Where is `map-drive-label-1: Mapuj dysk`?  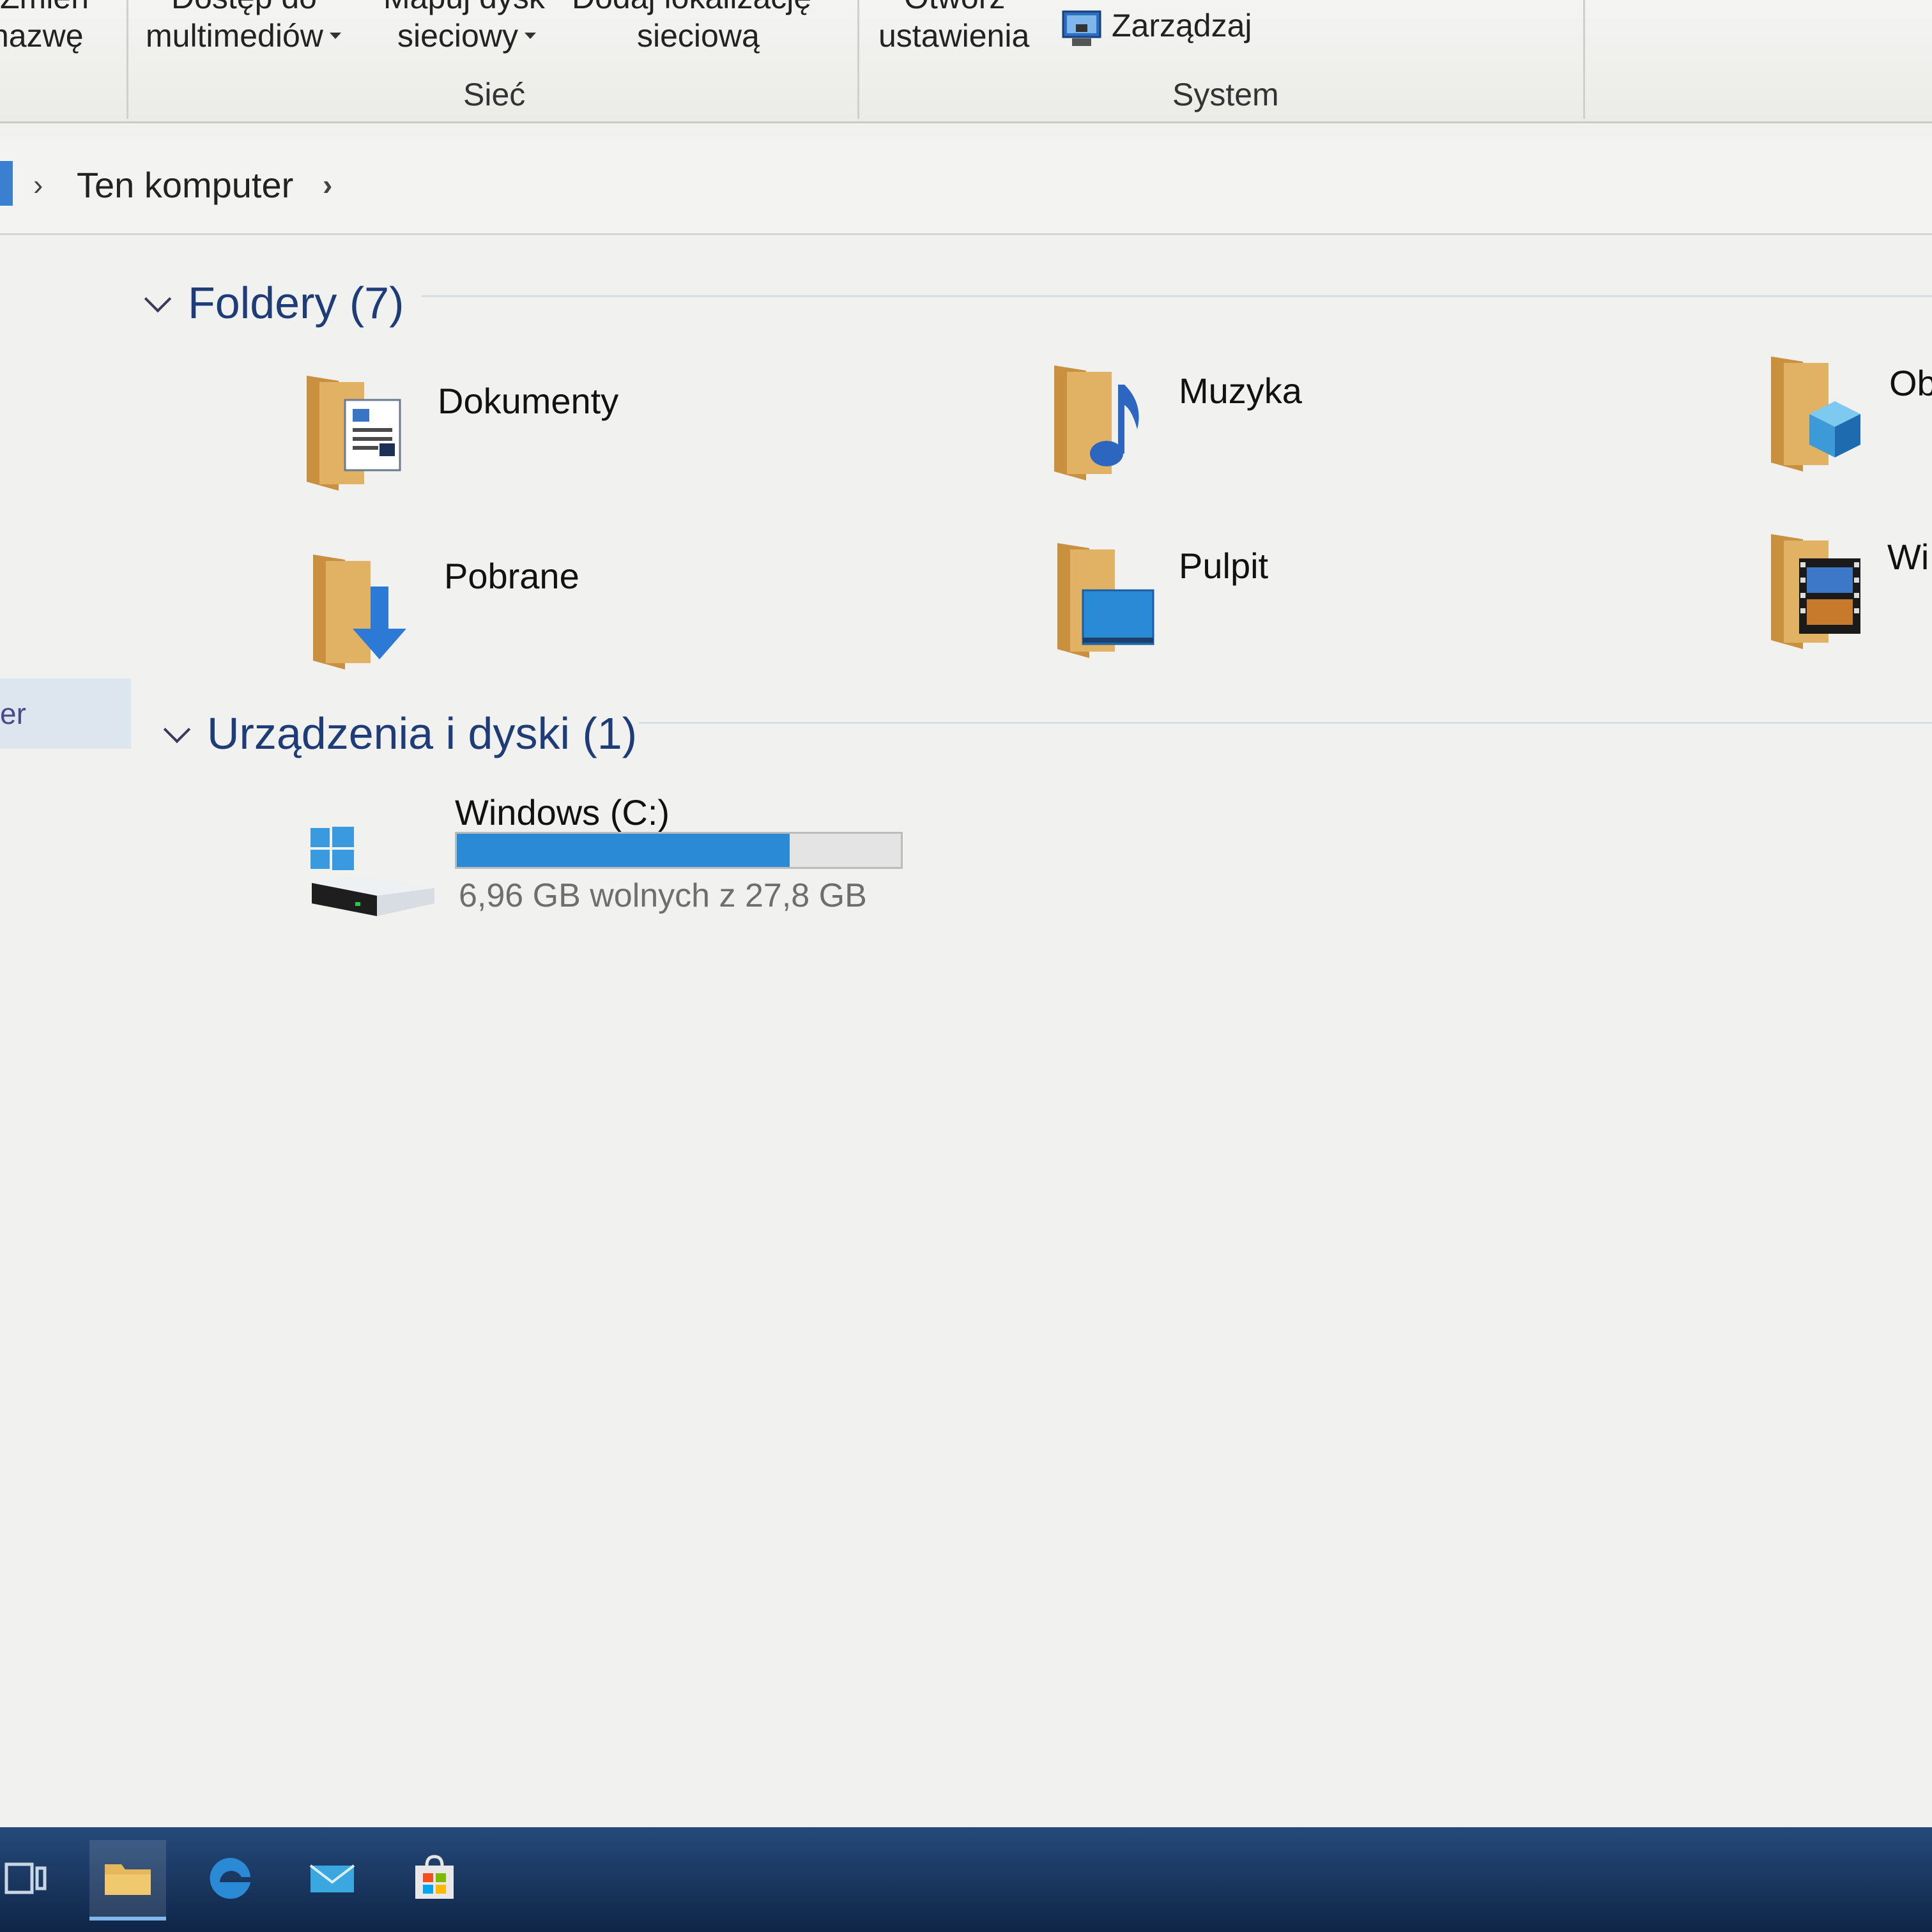
map-drive-label-1: Mapuj dysk is located at coordinates (464, 8).